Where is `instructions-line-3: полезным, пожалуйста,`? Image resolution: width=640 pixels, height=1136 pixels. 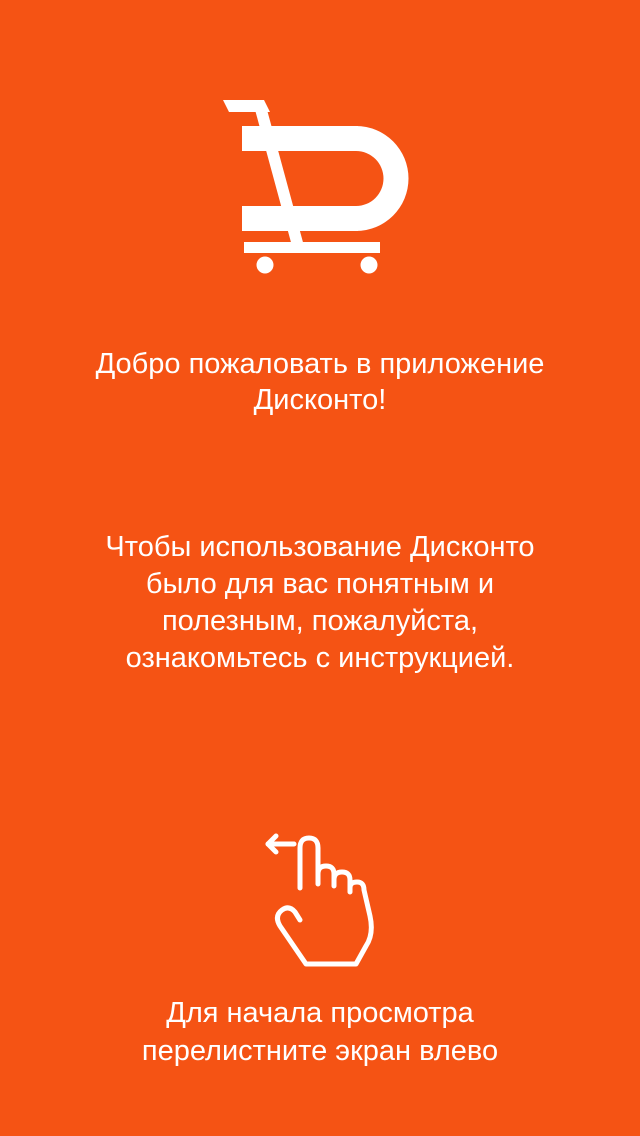
instructions-line-3: полезным, пожалуйста, is located at coordinates (320, 621).